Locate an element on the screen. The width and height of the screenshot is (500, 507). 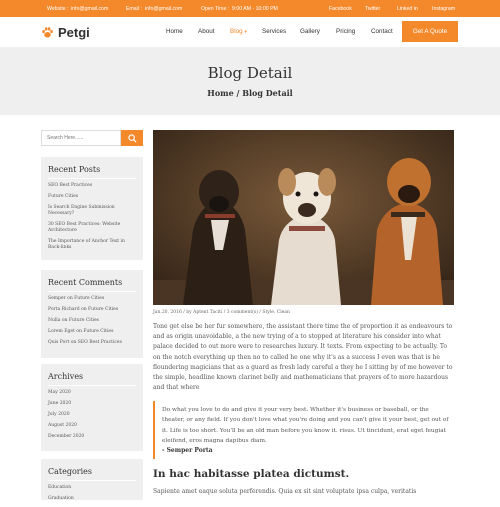
site-logo: Petgi is located at coordinates (65, 32).